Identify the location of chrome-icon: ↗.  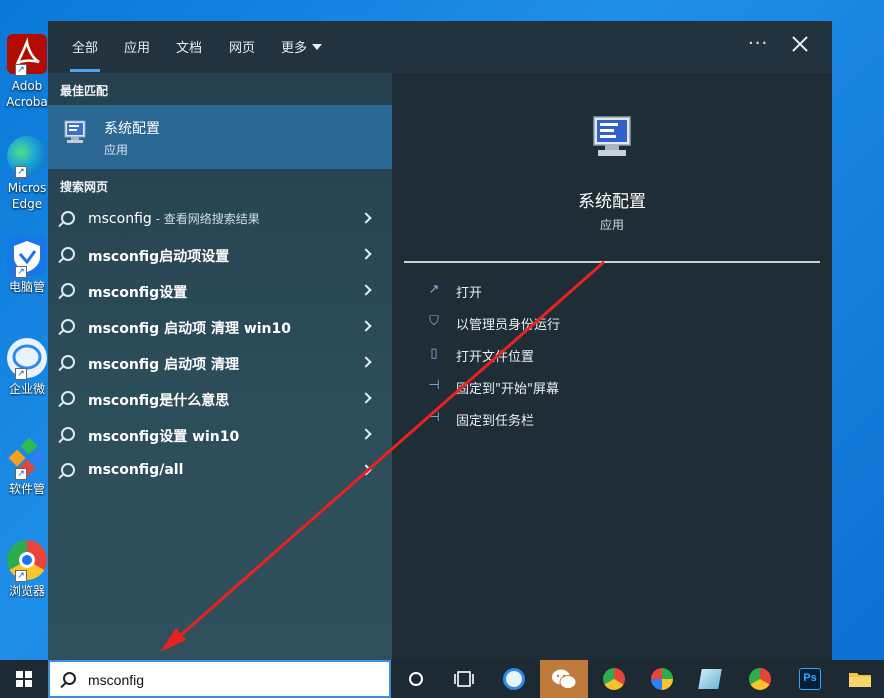
(27, 561).